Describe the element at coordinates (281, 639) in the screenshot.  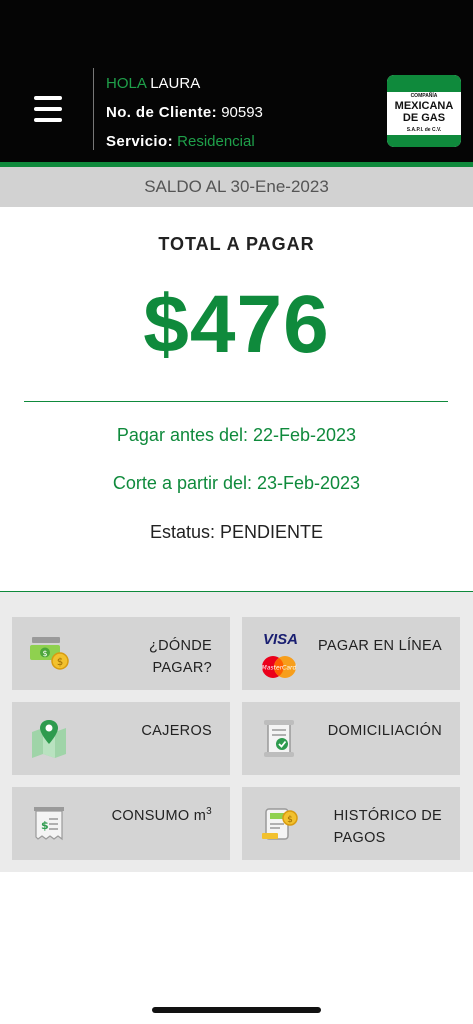
I see `visa-logo: VISA` at that location.